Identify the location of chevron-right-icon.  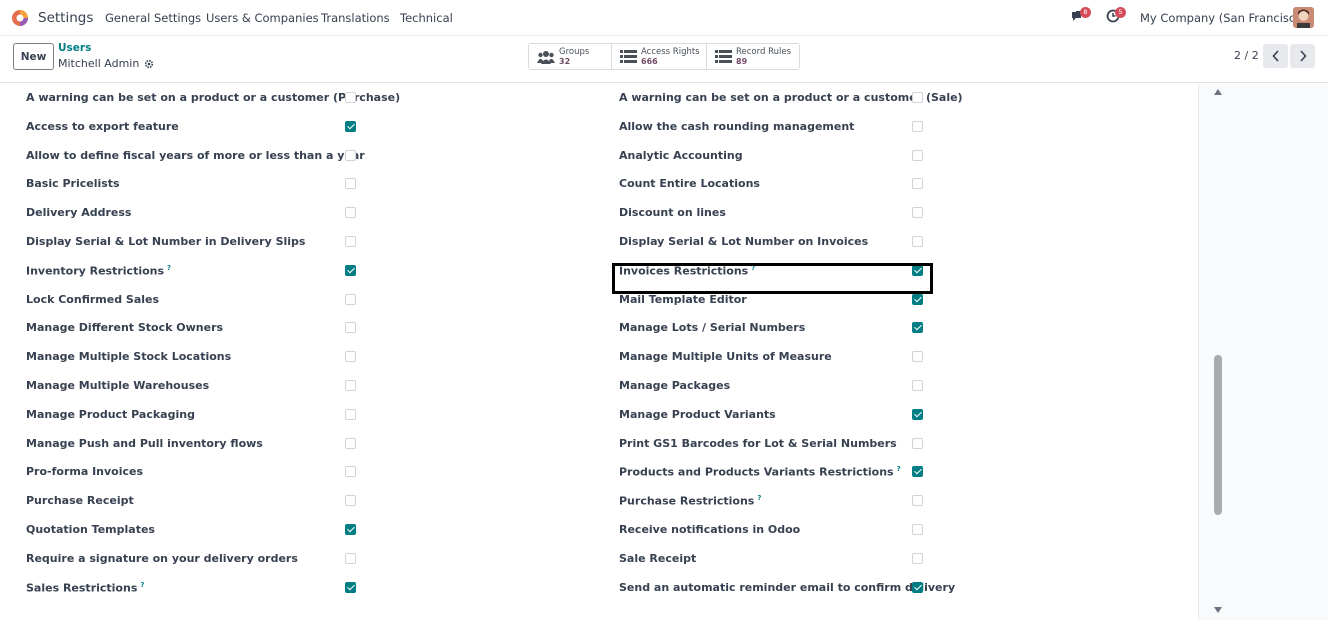
(1303, 56).